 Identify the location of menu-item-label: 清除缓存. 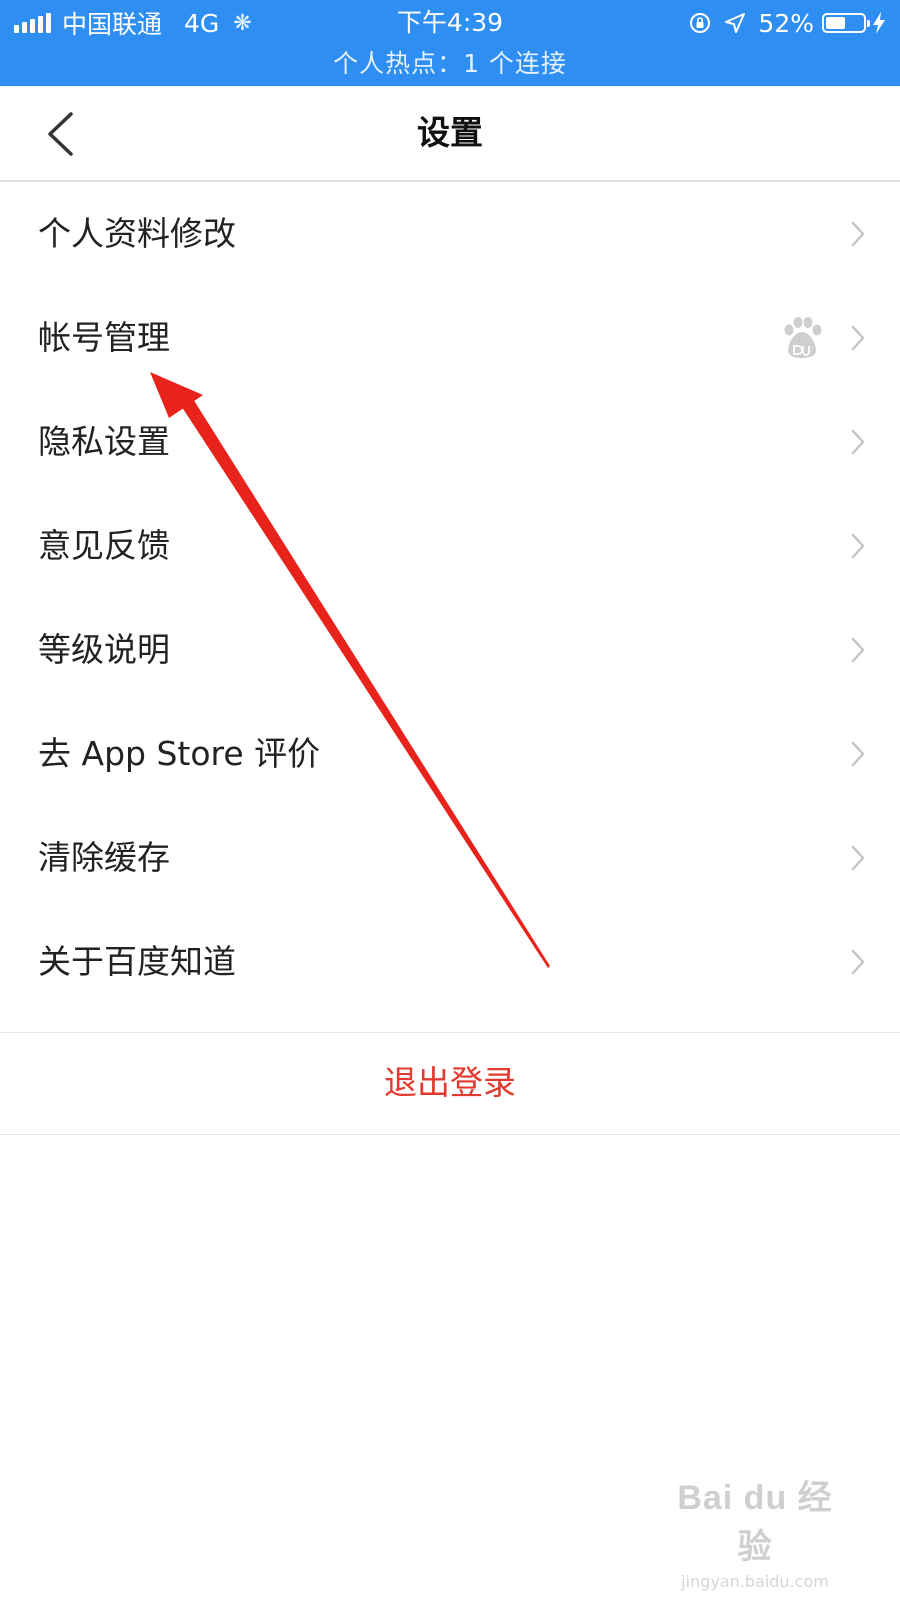
(104, 857).